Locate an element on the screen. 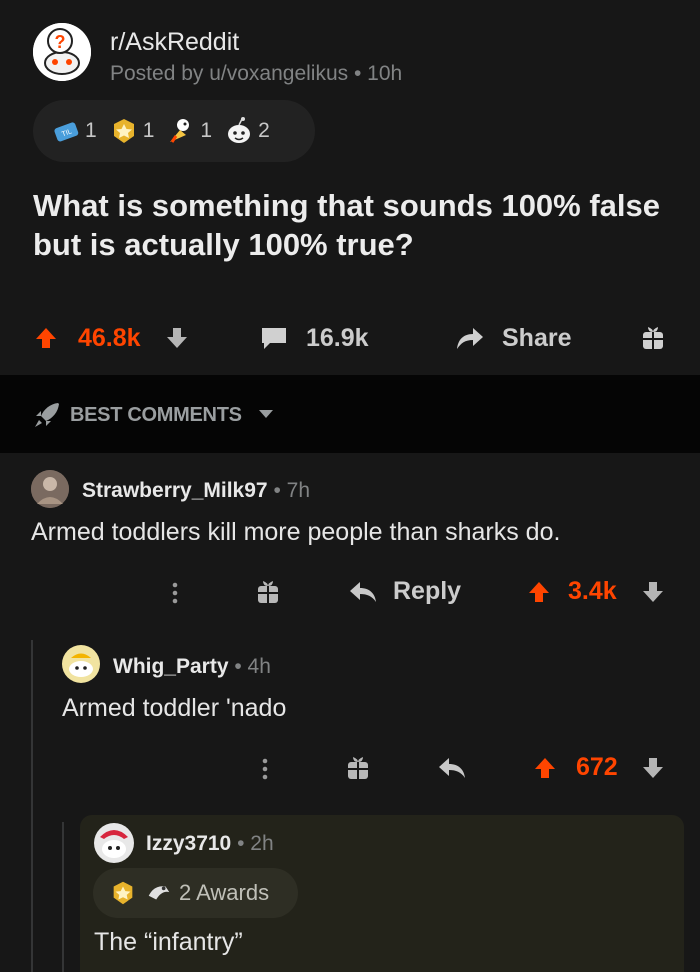  comments-button is located at coordinates (274, 338).